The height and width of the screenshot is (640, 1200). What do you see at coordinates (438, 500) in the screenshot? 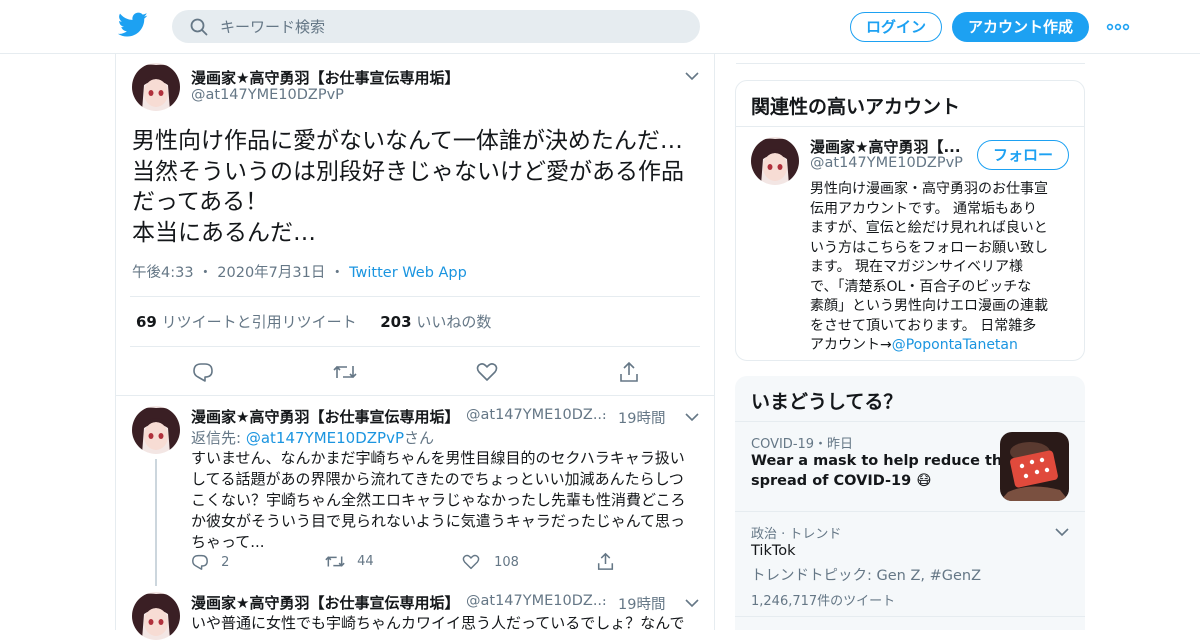
I see `reply-text-line: こくない？宇崎ちゃん全然エロキャラじゃなかったし先輩も性消費どころ` at bounding box center [438, 500].